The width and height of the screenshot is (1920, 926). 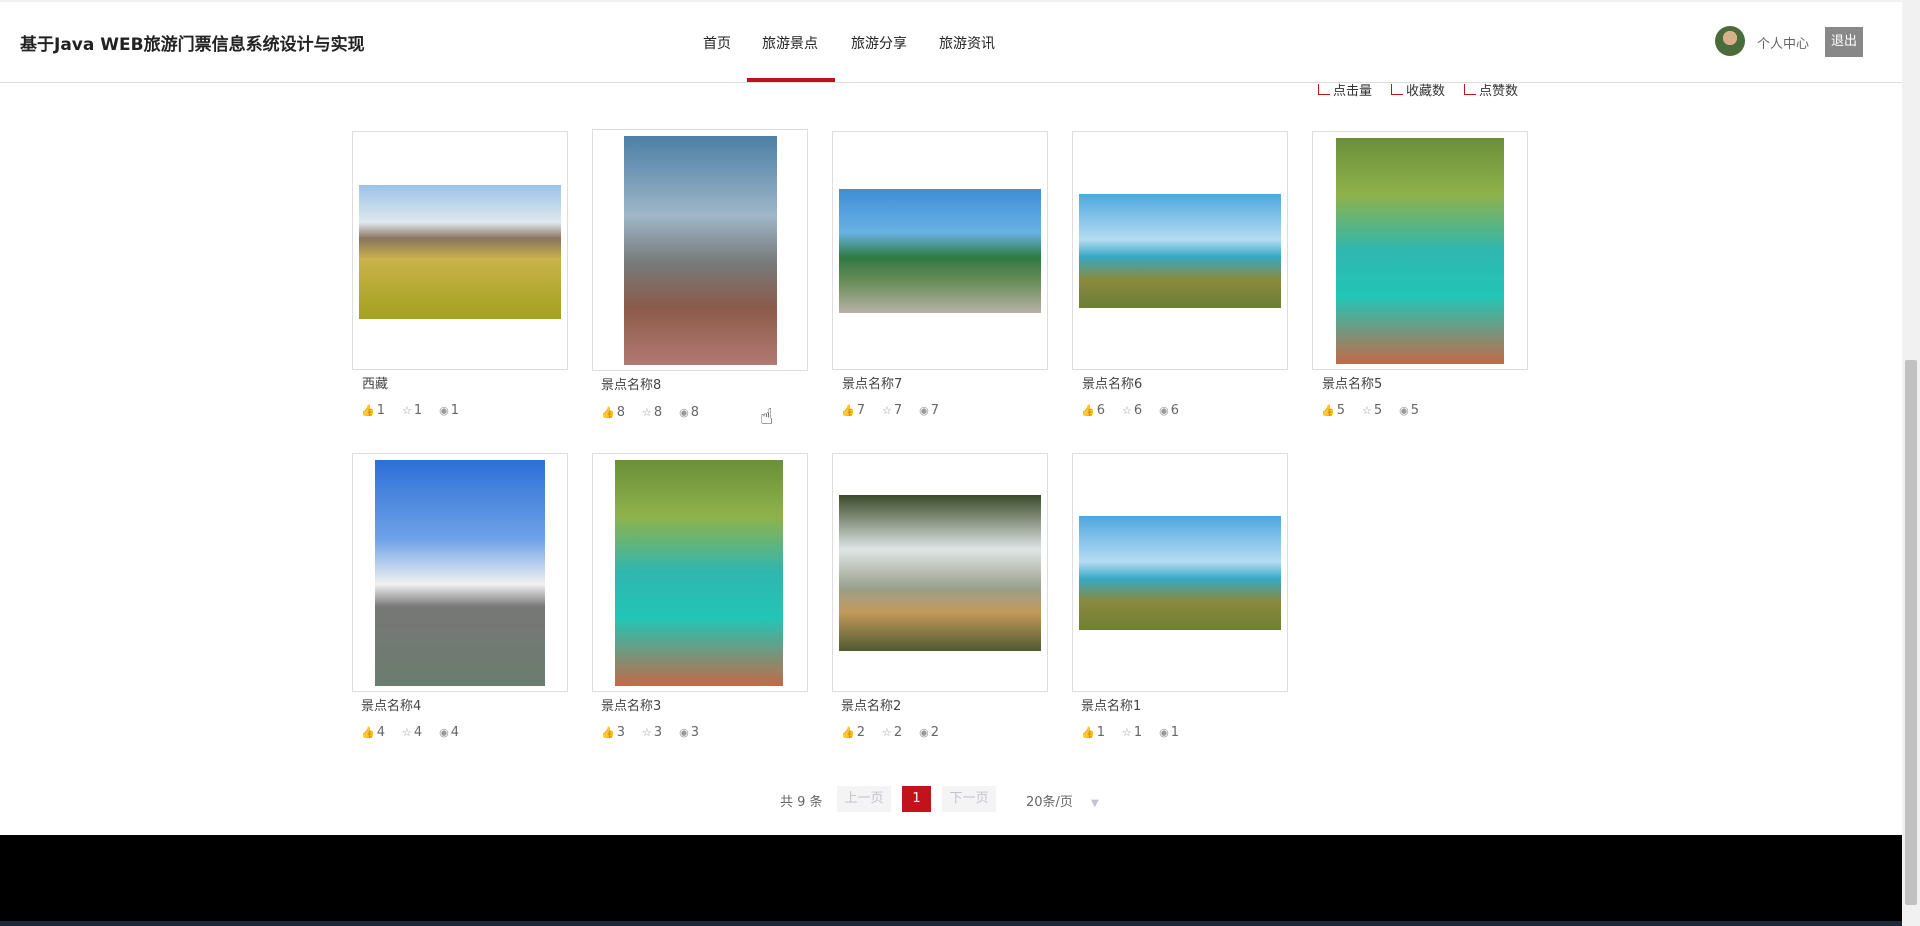 What do you see at coordinates (1426, 91) in the screenshot?
I see `sort-favorites-label: 收藏数` at bounding box center [1426, 91].